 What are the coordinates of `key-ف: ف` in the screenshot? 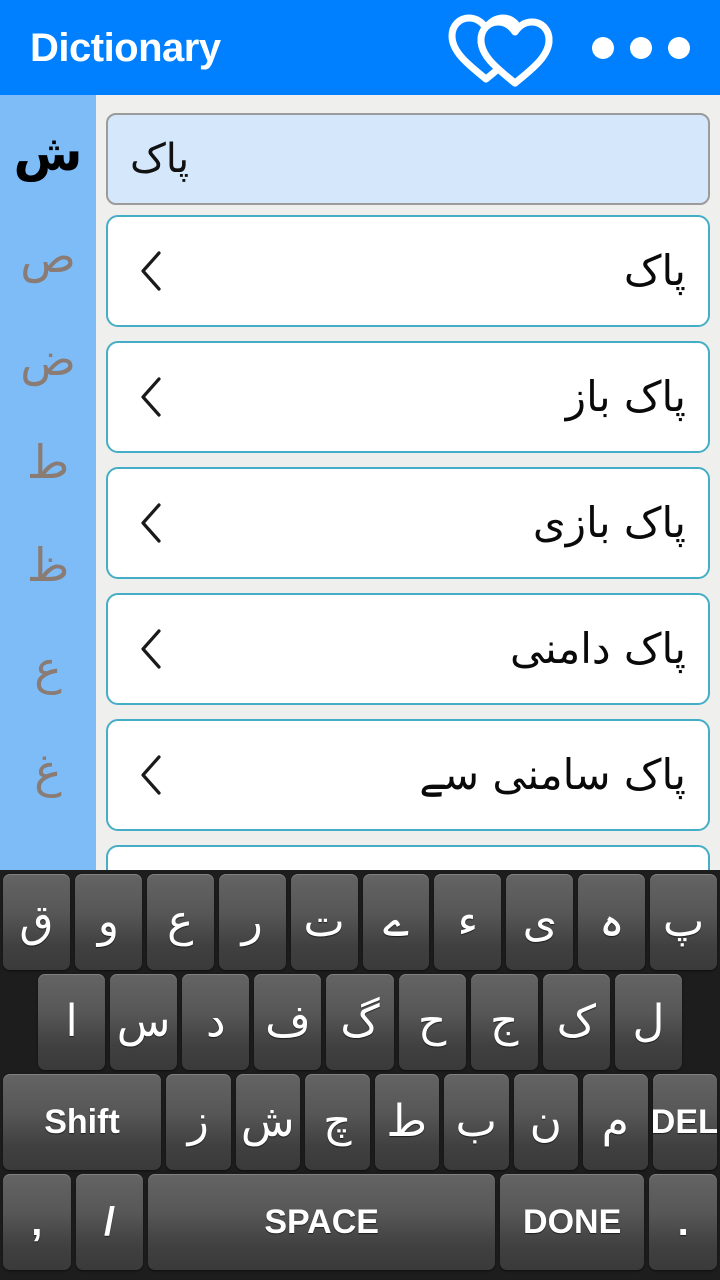 It's located at (288, 1022).